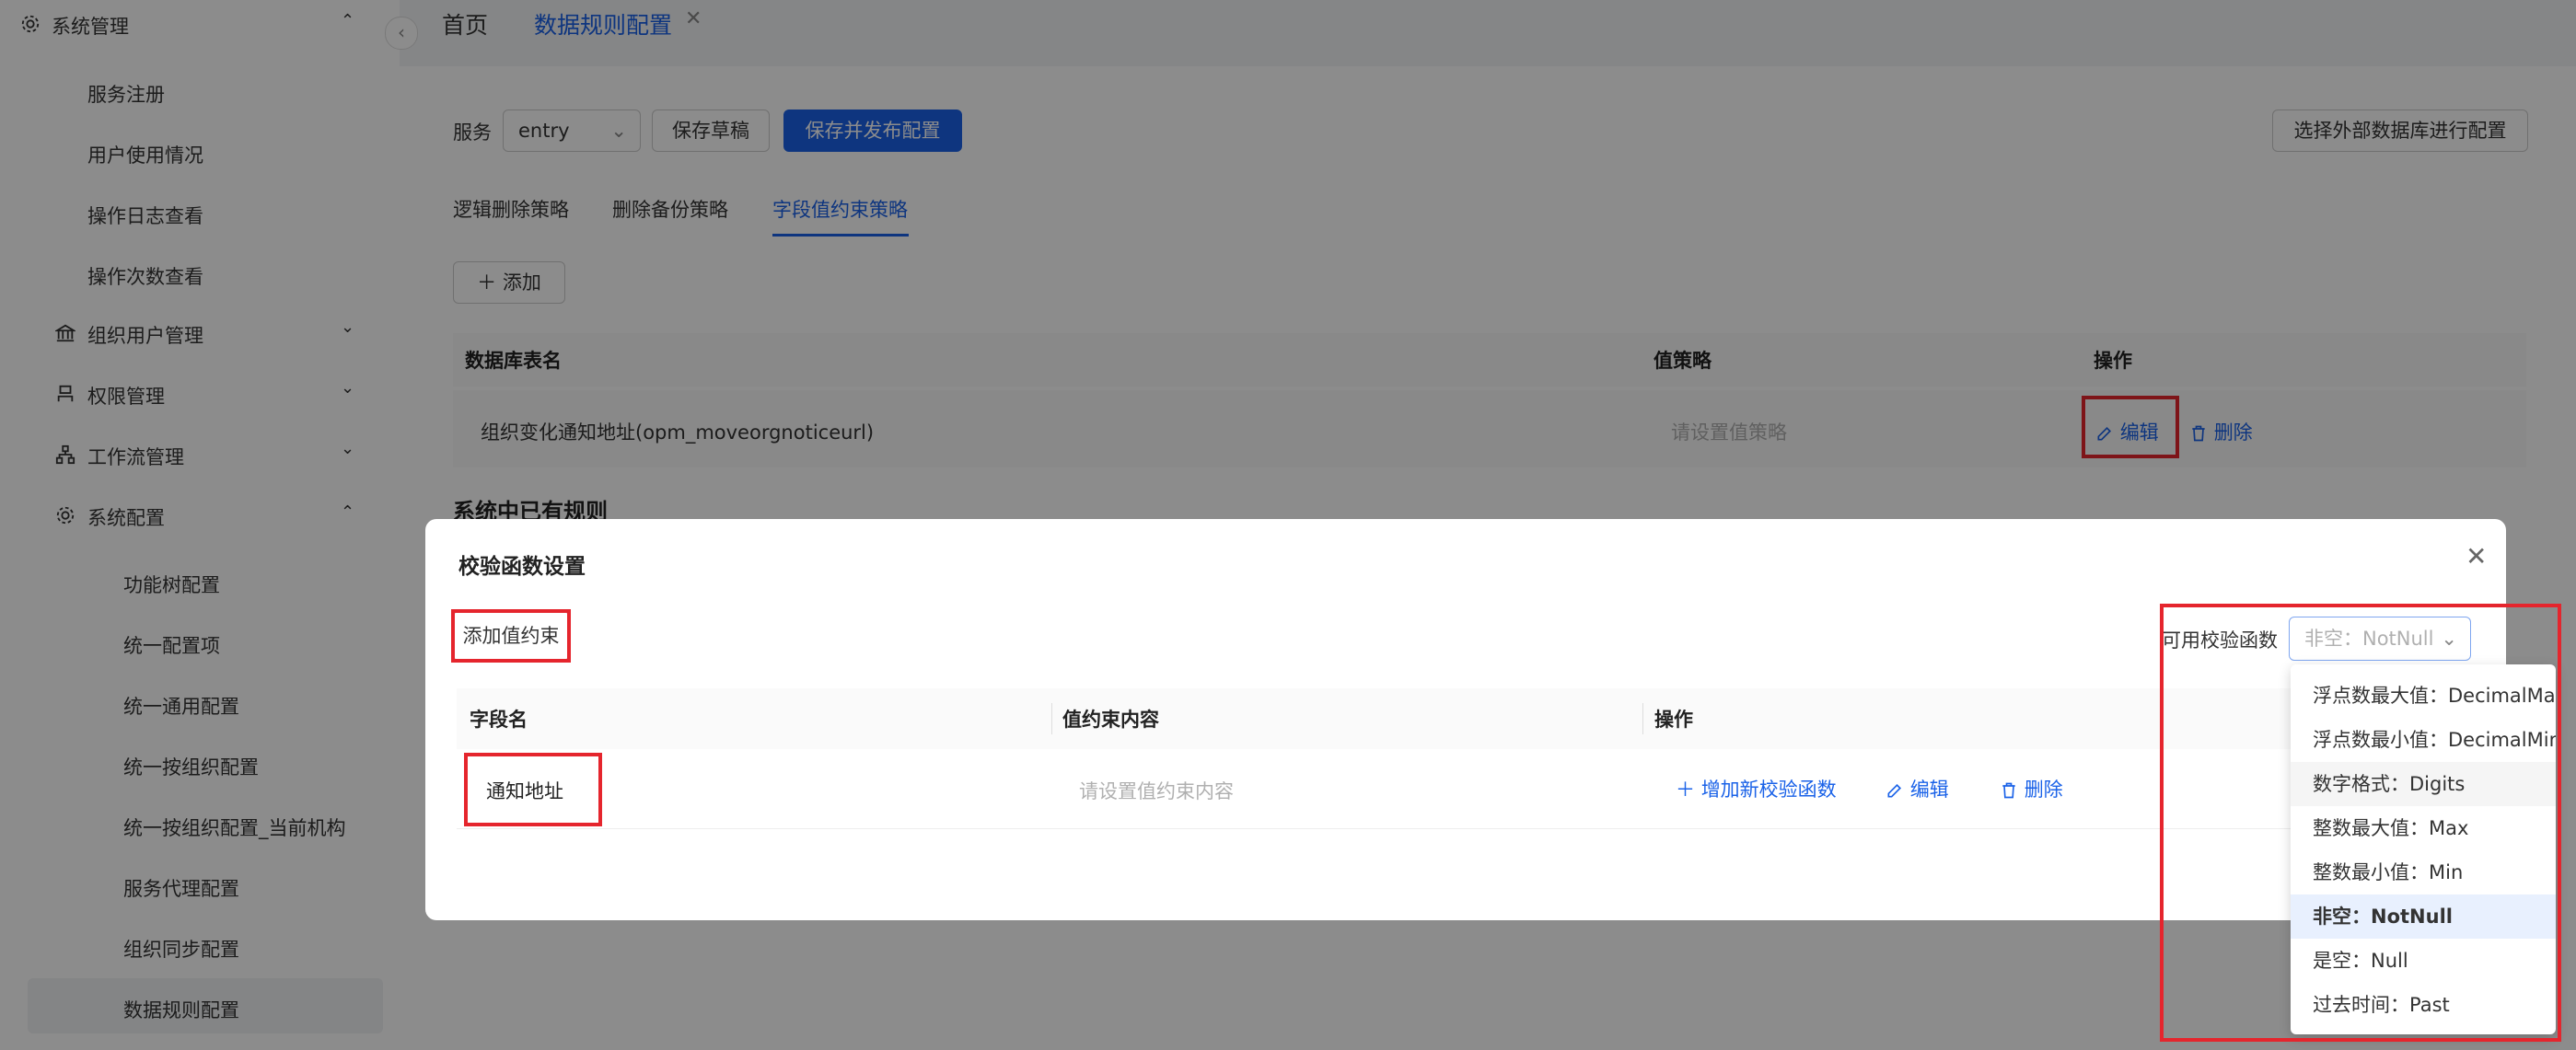  I want to click on modal-delete-link: 删除, so click(2031, 788).